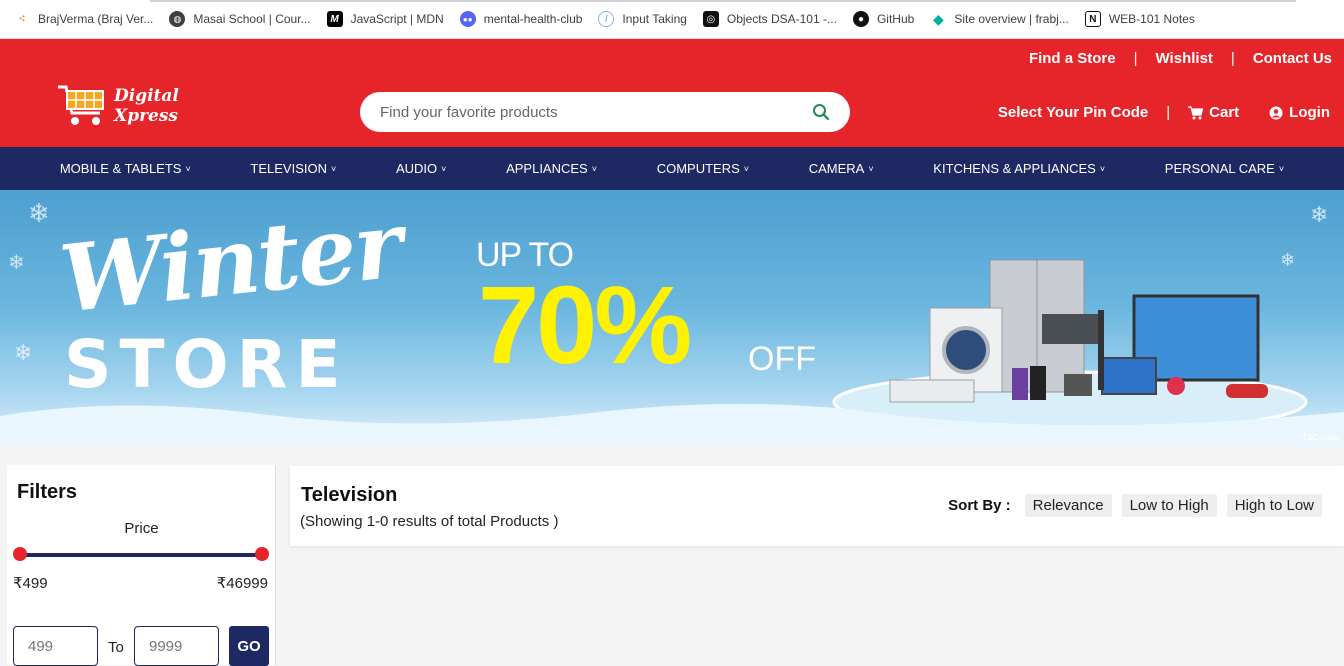  I want to click on filters-panel: Filters Price ₹499 ₹46999 To GO, so click(141, 565).